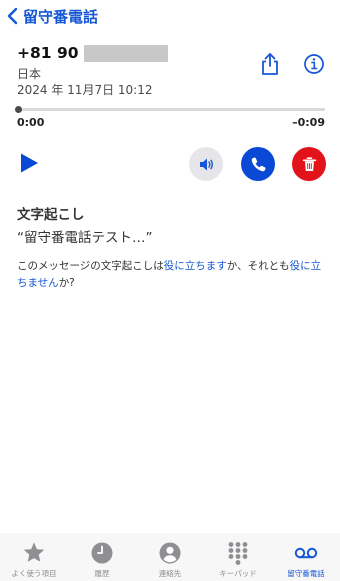 Image resolution: width=340 pixels, height=581 pixels. I want to click on chevron-left-icon, so click(12, 16).